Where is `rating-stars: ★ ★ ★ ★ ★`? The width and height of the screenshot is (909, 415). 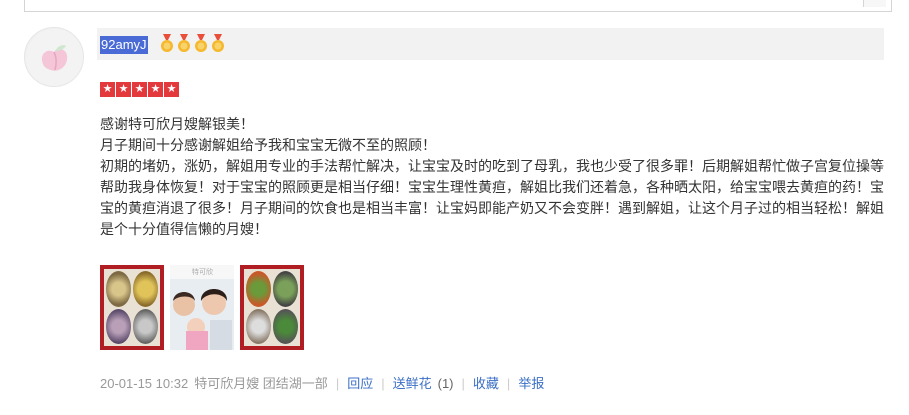 rating-stars: ★ ★ ★ ★ ★ is located at coordinates (139, 89).